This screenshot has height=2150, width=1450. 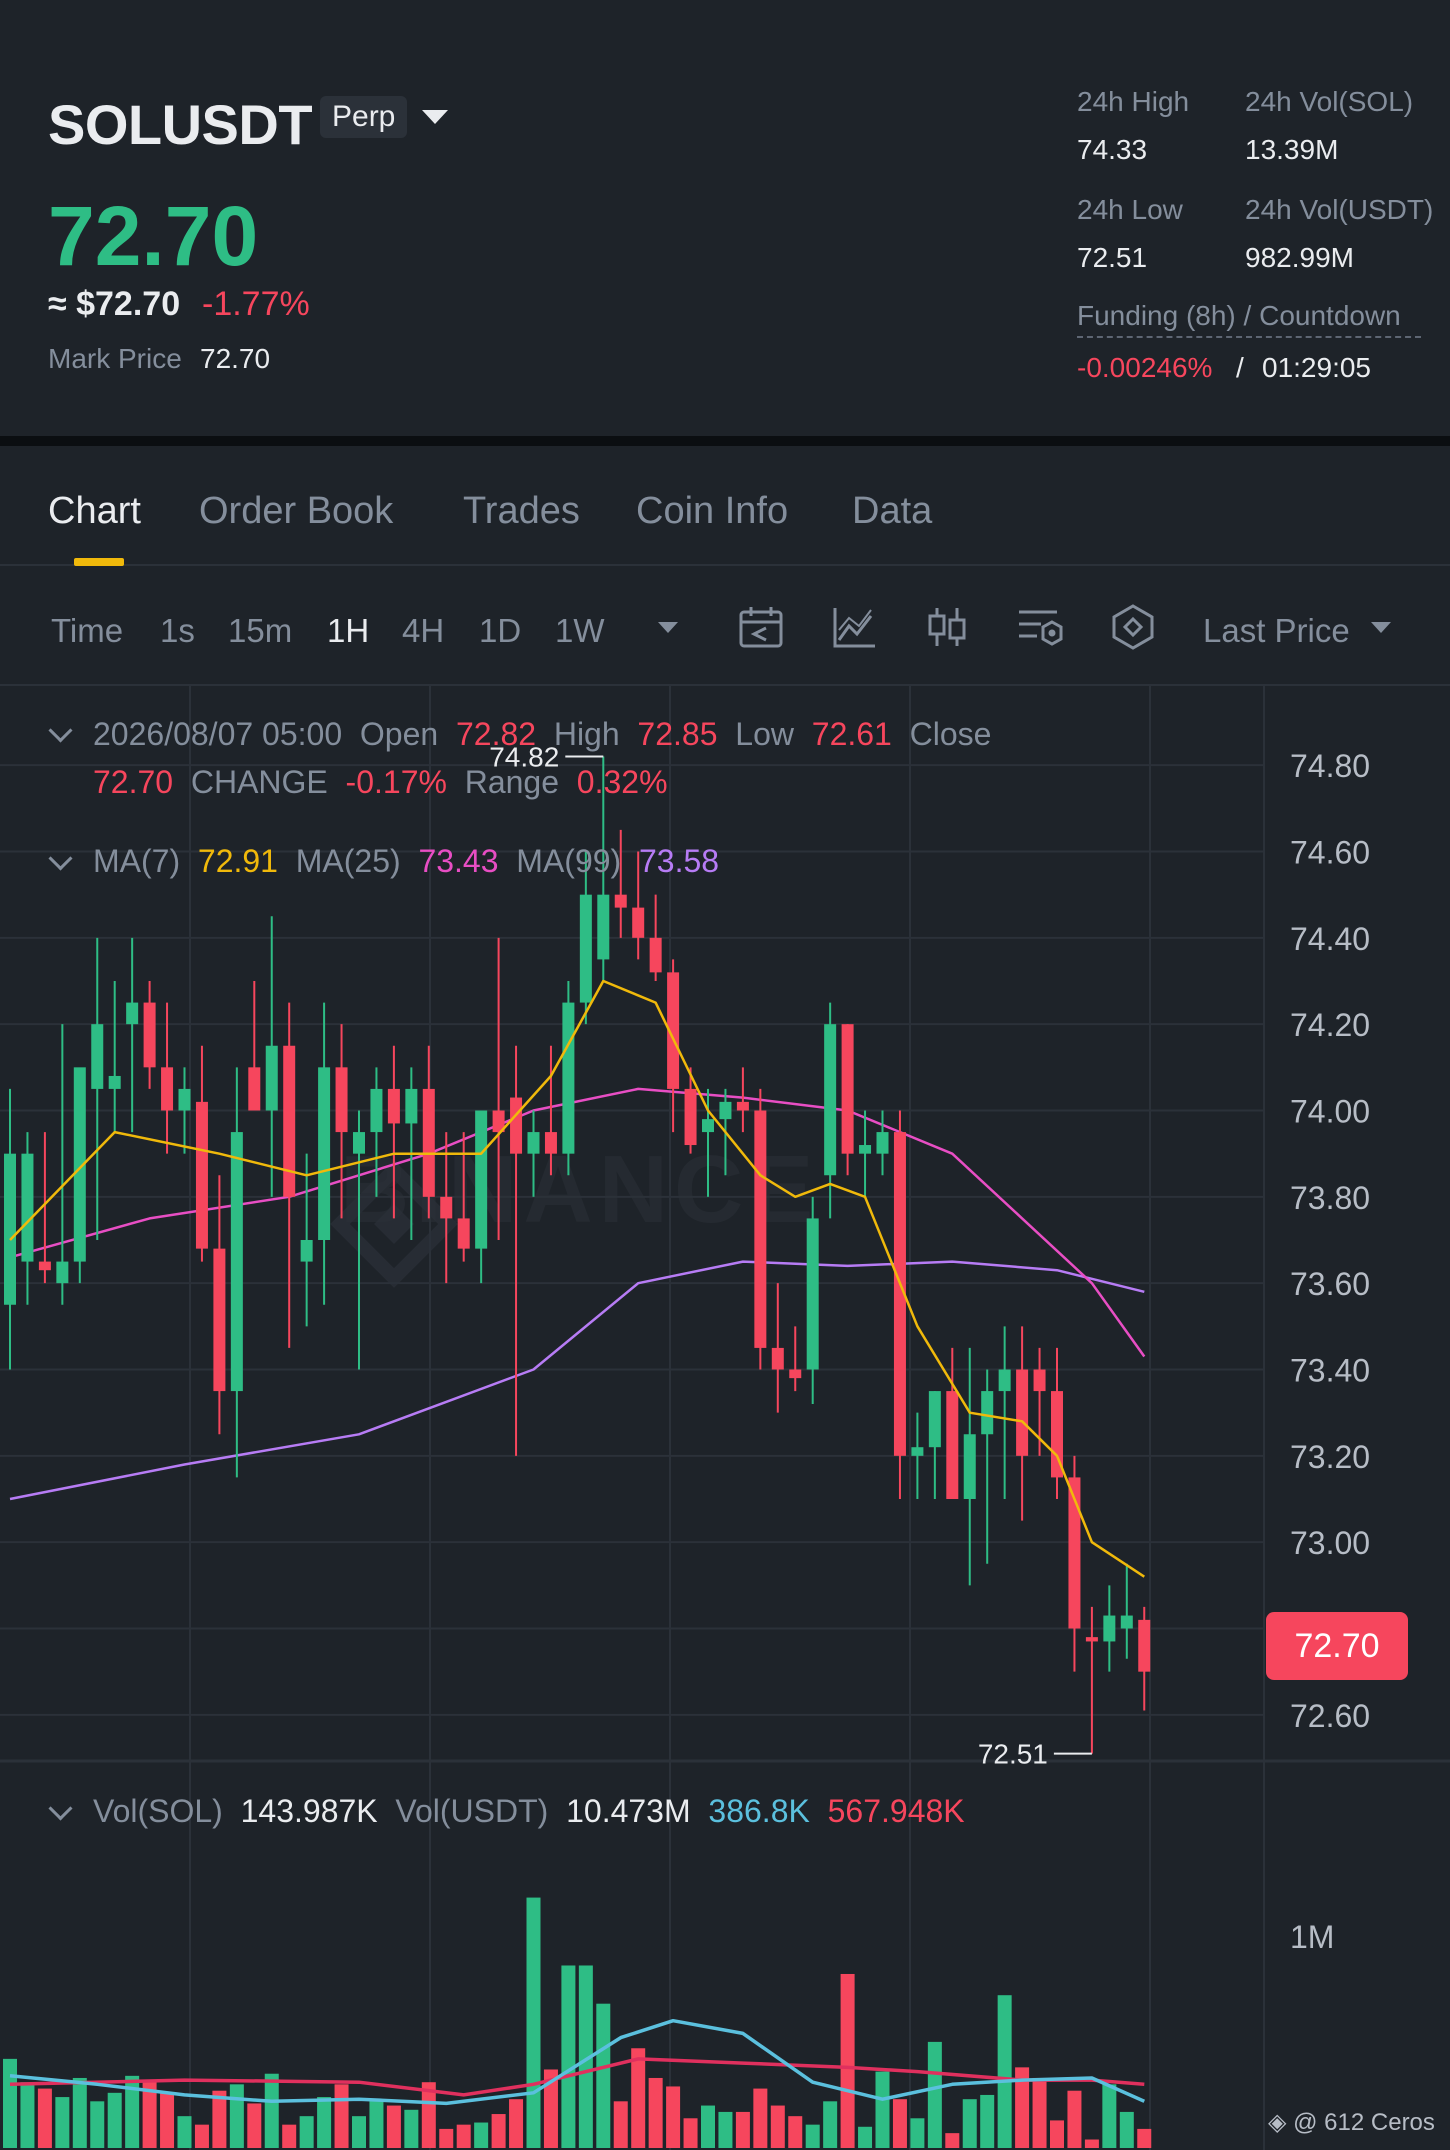 I want to click on contract-type-badge: Perp, so click(x=364, y=117).